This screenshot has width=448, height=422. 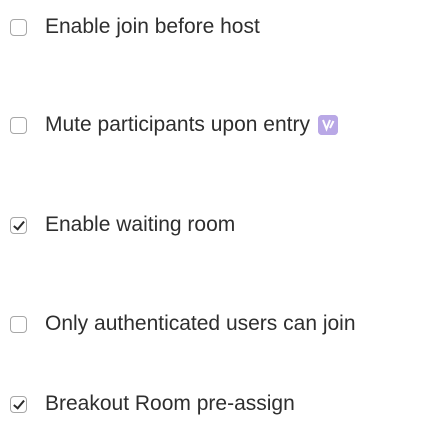 I want to click on option-only-authenticated-users: Only authenticated users can join, so click(x=183, y=324).